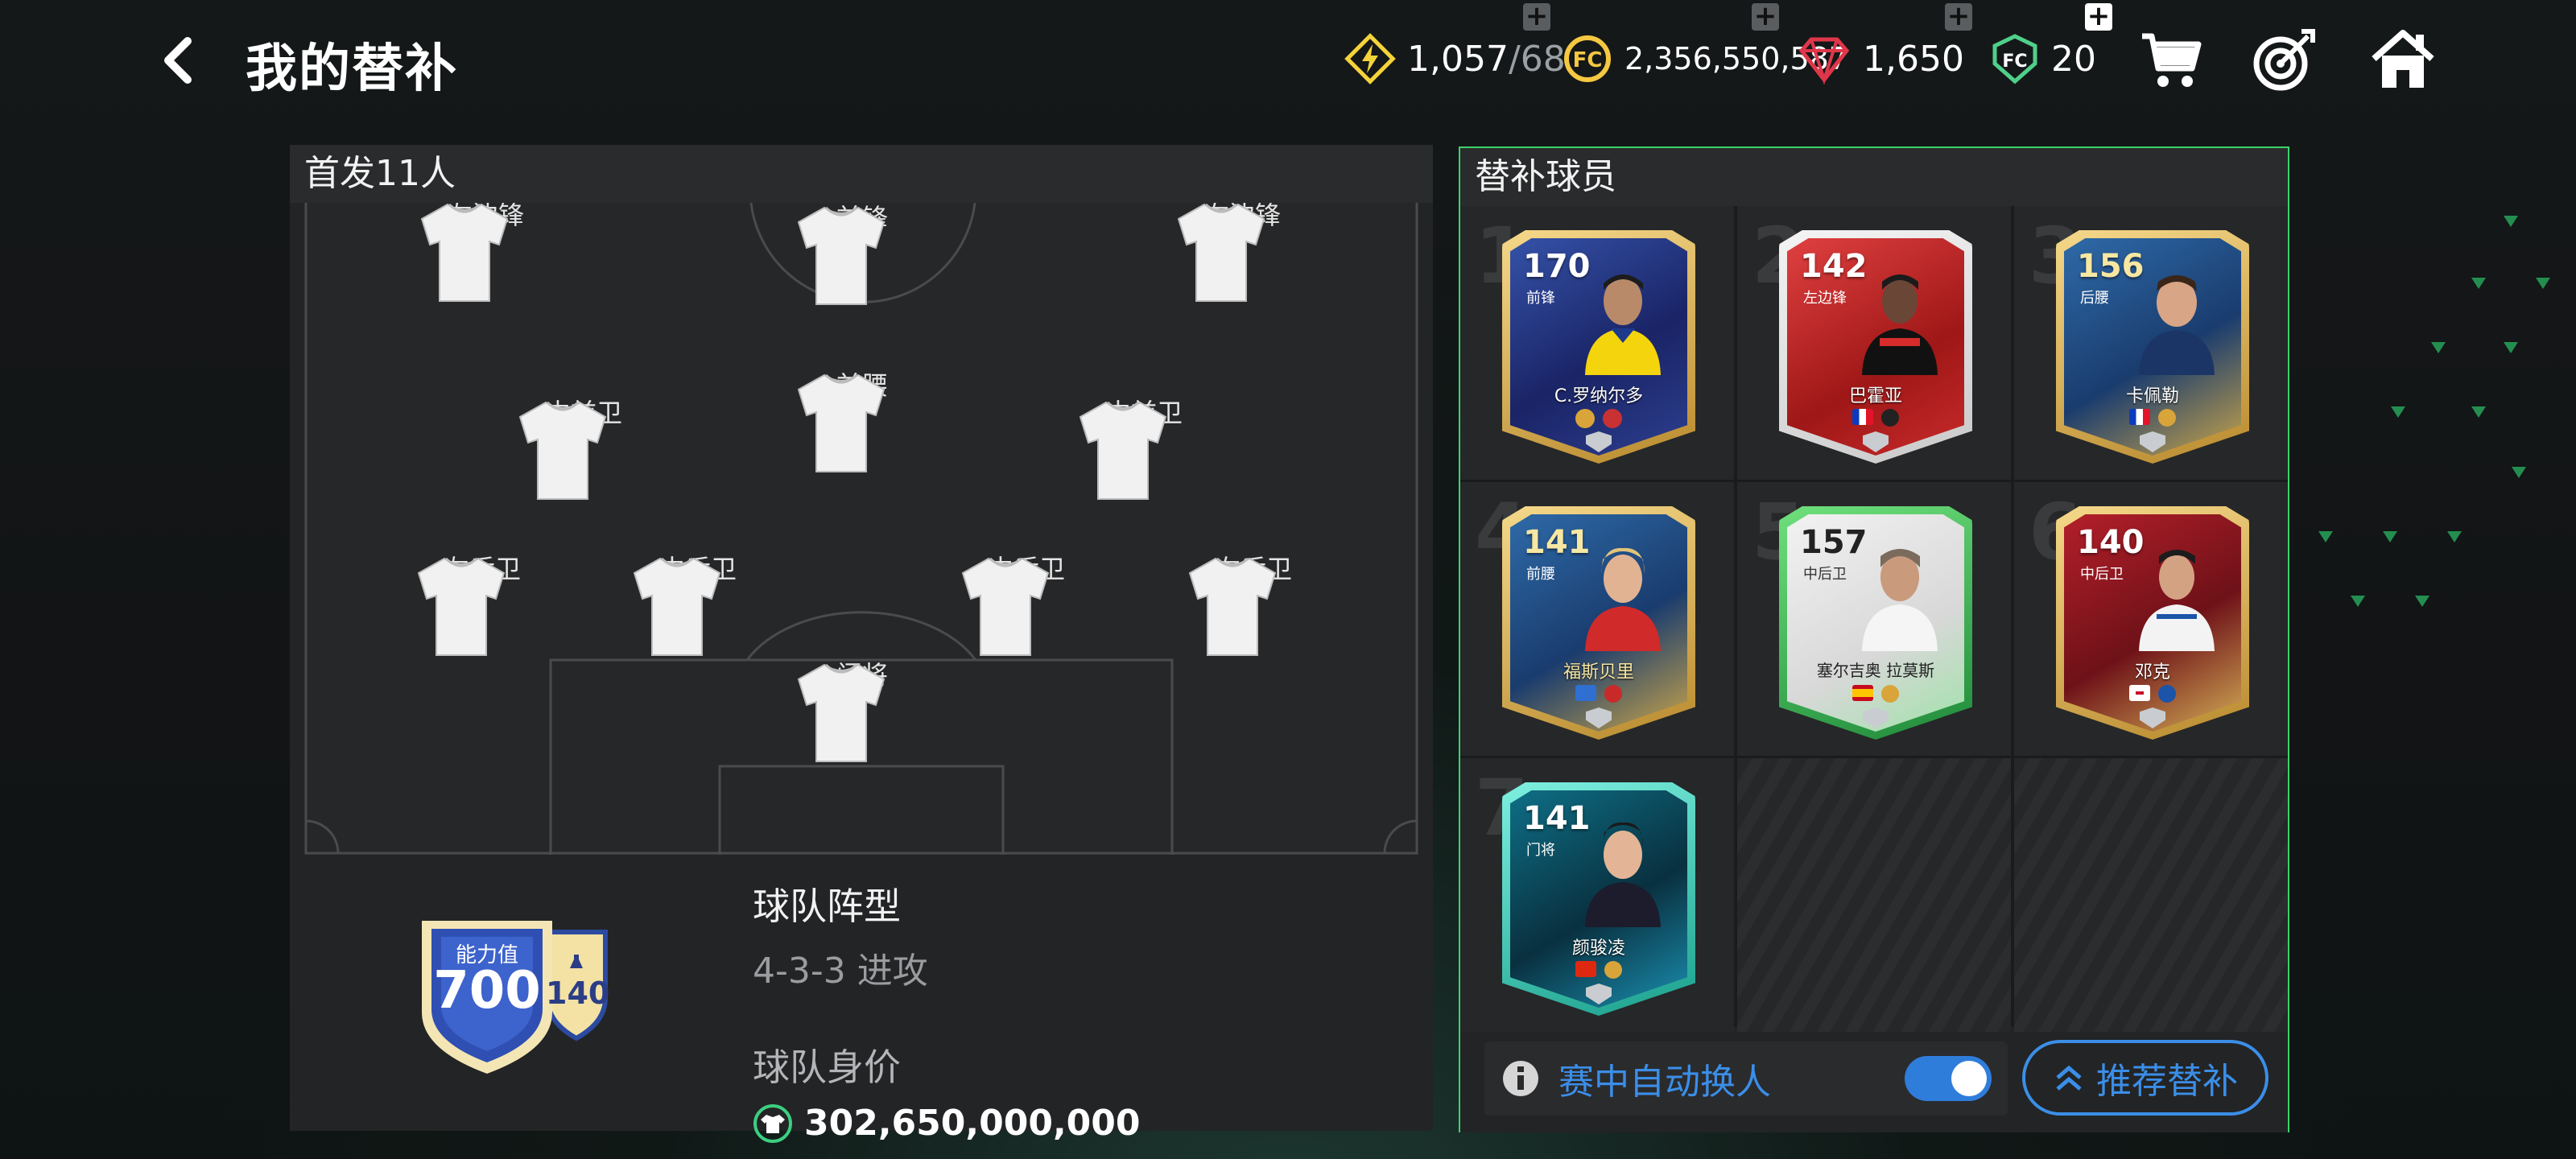 The height and width of the screenshot is (1159, 2576). What do you see at coordinates (583, 448) in the screenshot?
I see `player-left-cm: 中前卫` at bounding box center [583, 448].